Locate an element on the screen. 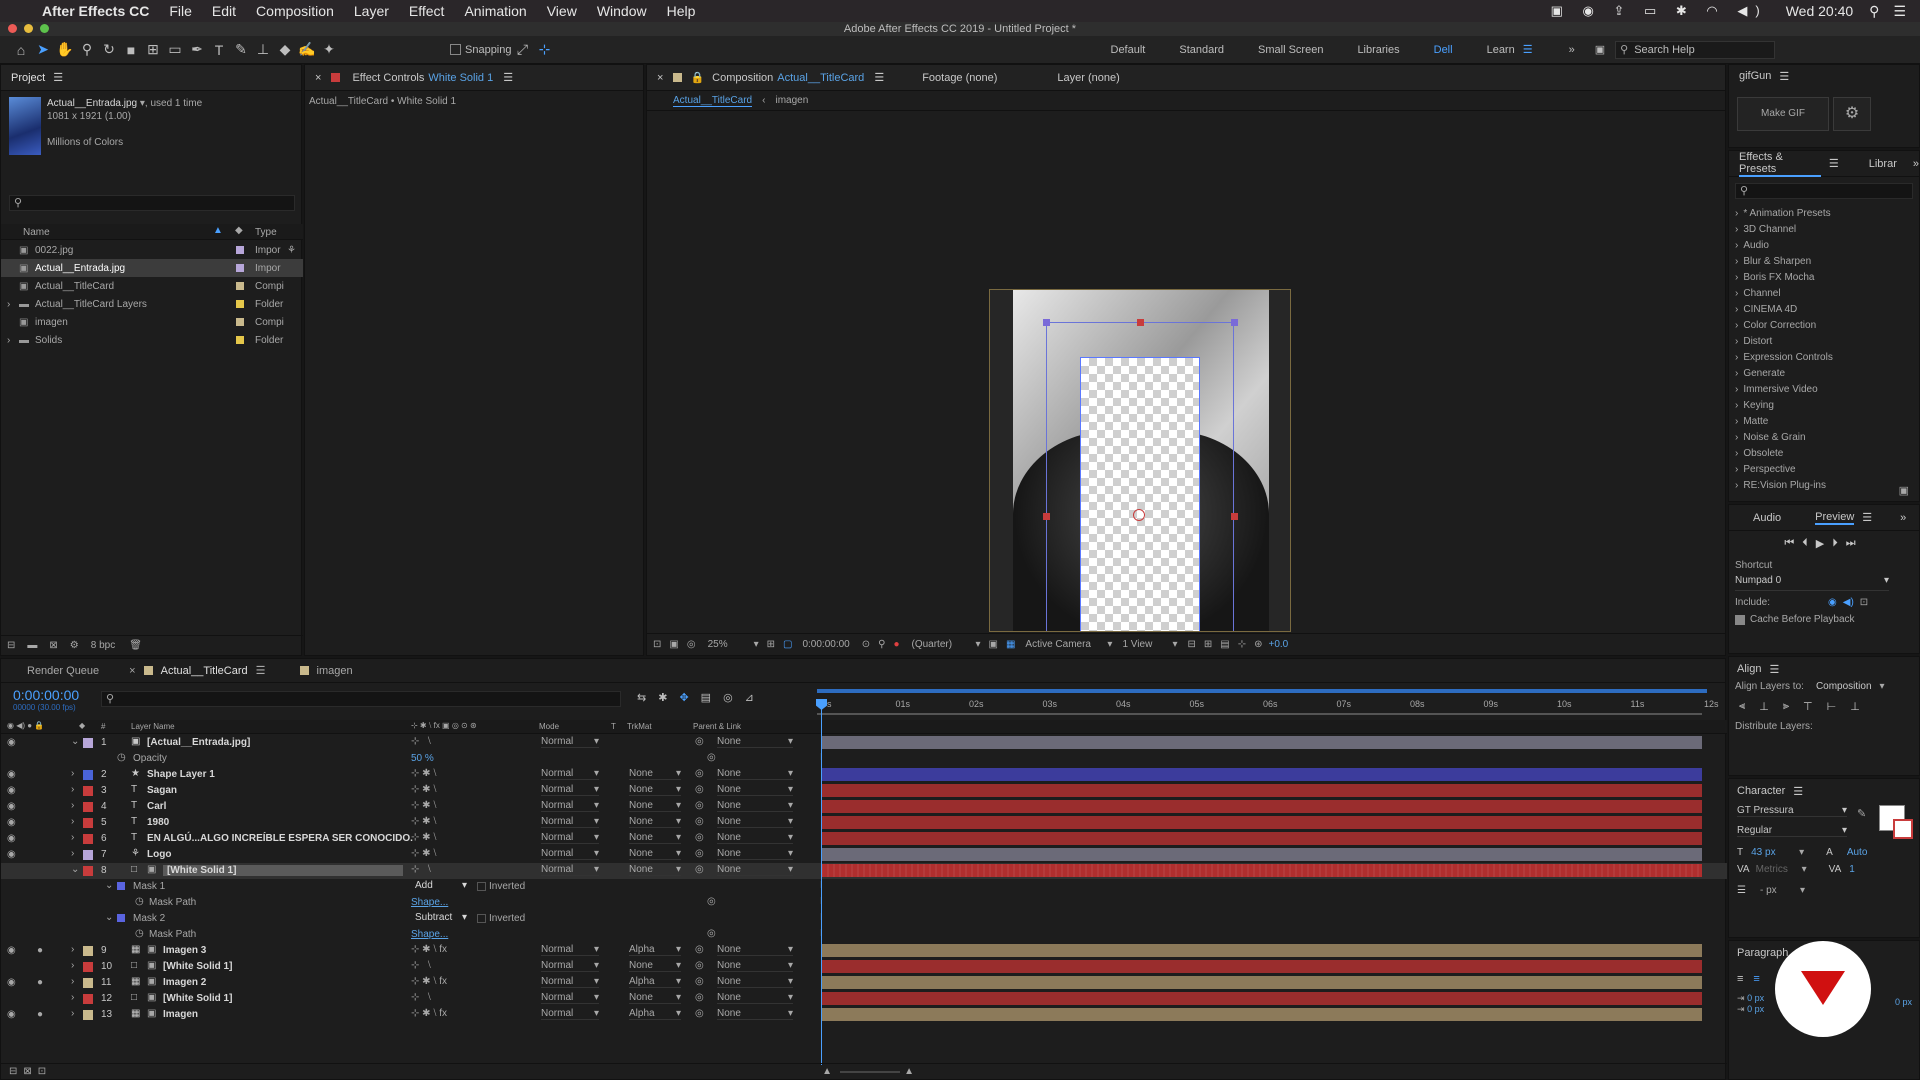  magnification-dropdown: 25% is located at coordinates (731, 644).